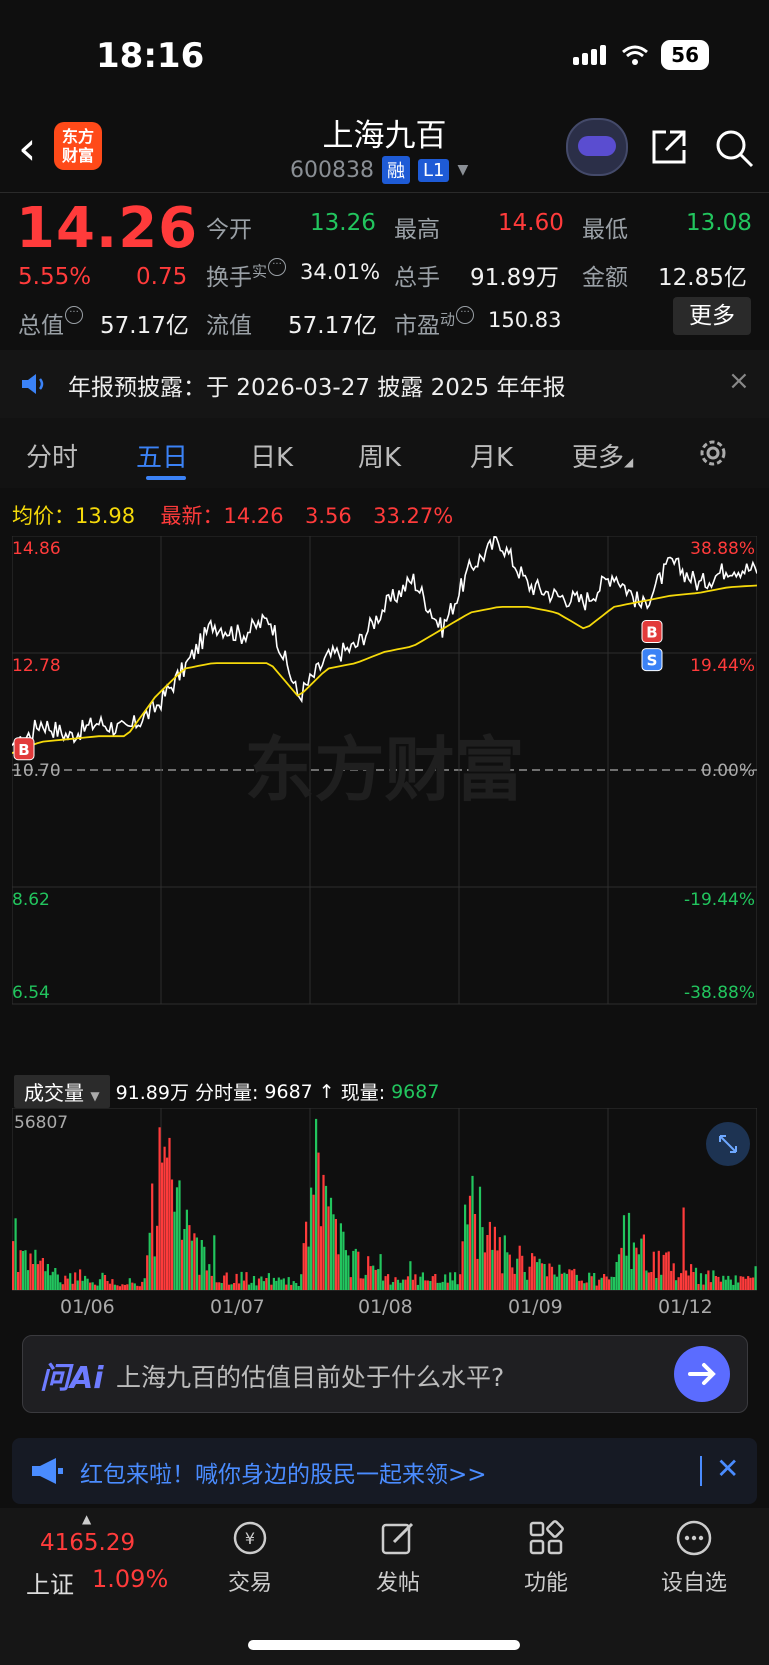  What do you see at coordinates (694, 1538) in the screenshot?
I see `more-dots-icon` at bounding box center [694, 1538].